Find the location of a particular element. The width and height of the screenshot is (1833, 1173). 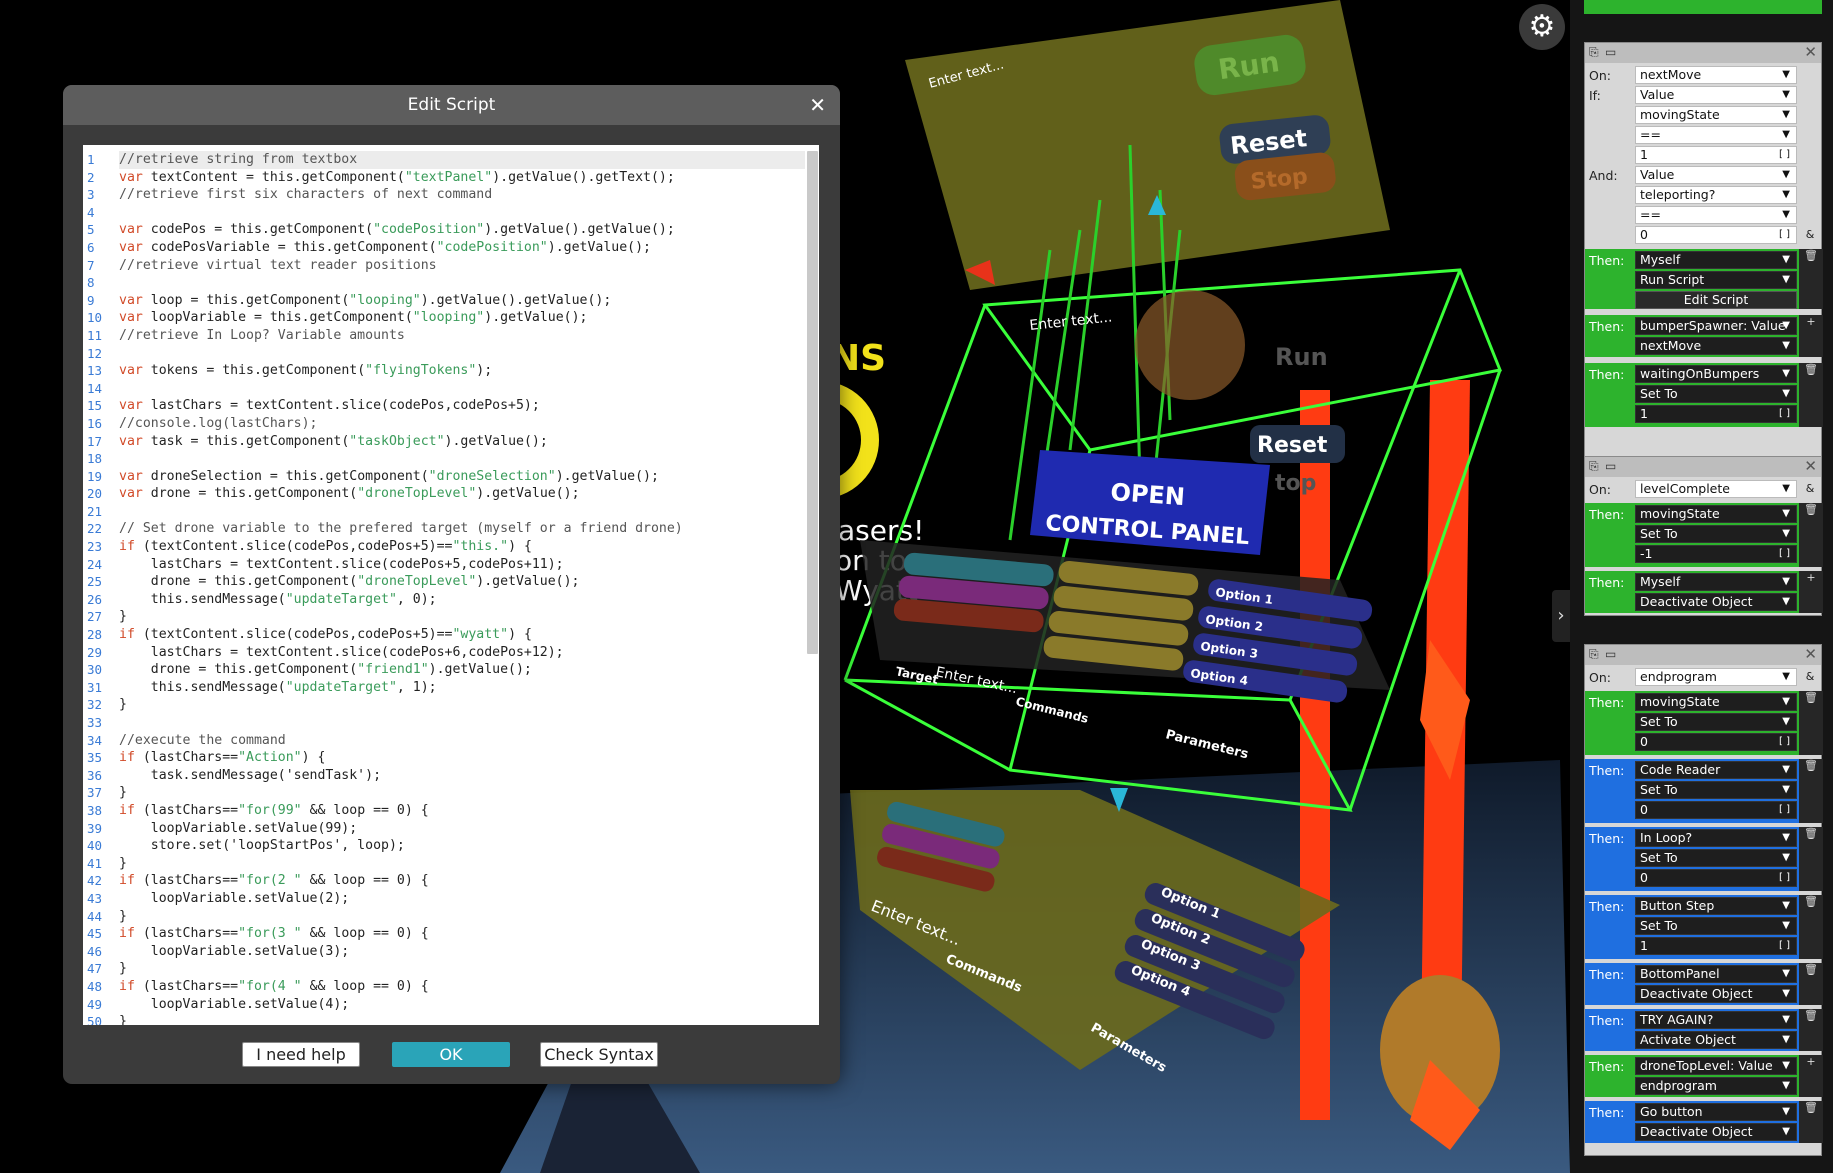

code-line: loopVariable.setValue(4); is located at coordinates (462, 1005).